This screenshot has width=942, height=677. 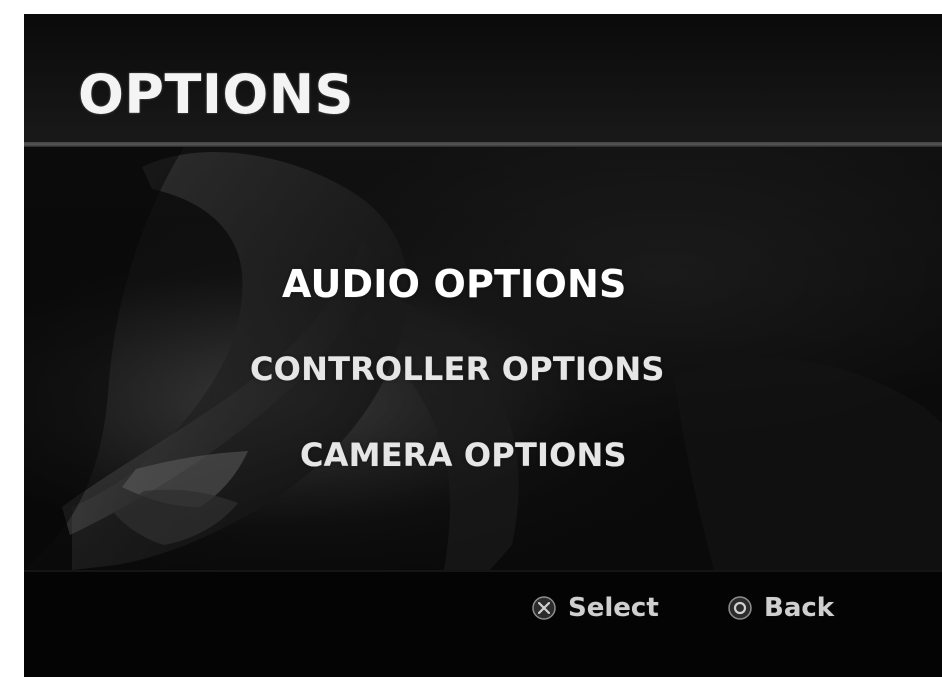 What do you see at coordinates (613, 608) in the screenshot?
I see `select-hint-label: Select` at bounding box center [613, 608].